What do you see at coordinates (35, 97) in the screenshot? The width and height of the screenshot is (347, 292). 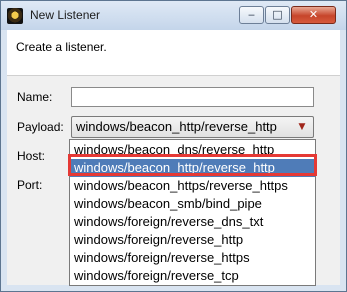 I see `name-label: Name:` at bounding box center [35, 97].